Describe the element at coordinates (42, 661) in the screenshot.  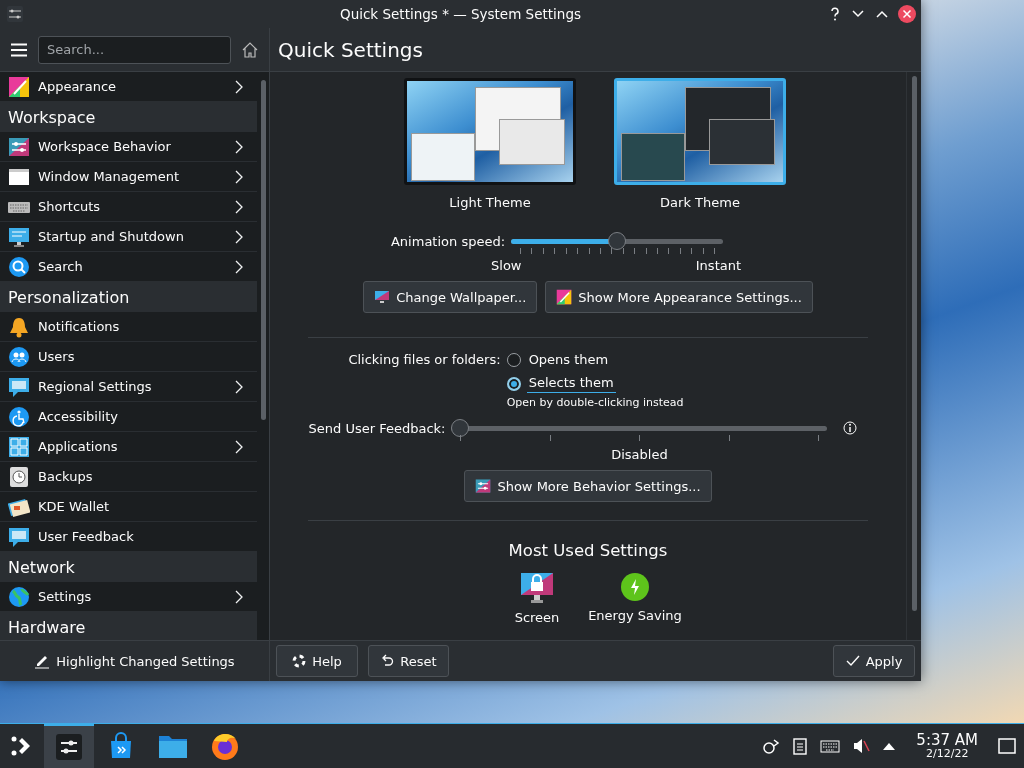
I see `pen-icon` at that location.